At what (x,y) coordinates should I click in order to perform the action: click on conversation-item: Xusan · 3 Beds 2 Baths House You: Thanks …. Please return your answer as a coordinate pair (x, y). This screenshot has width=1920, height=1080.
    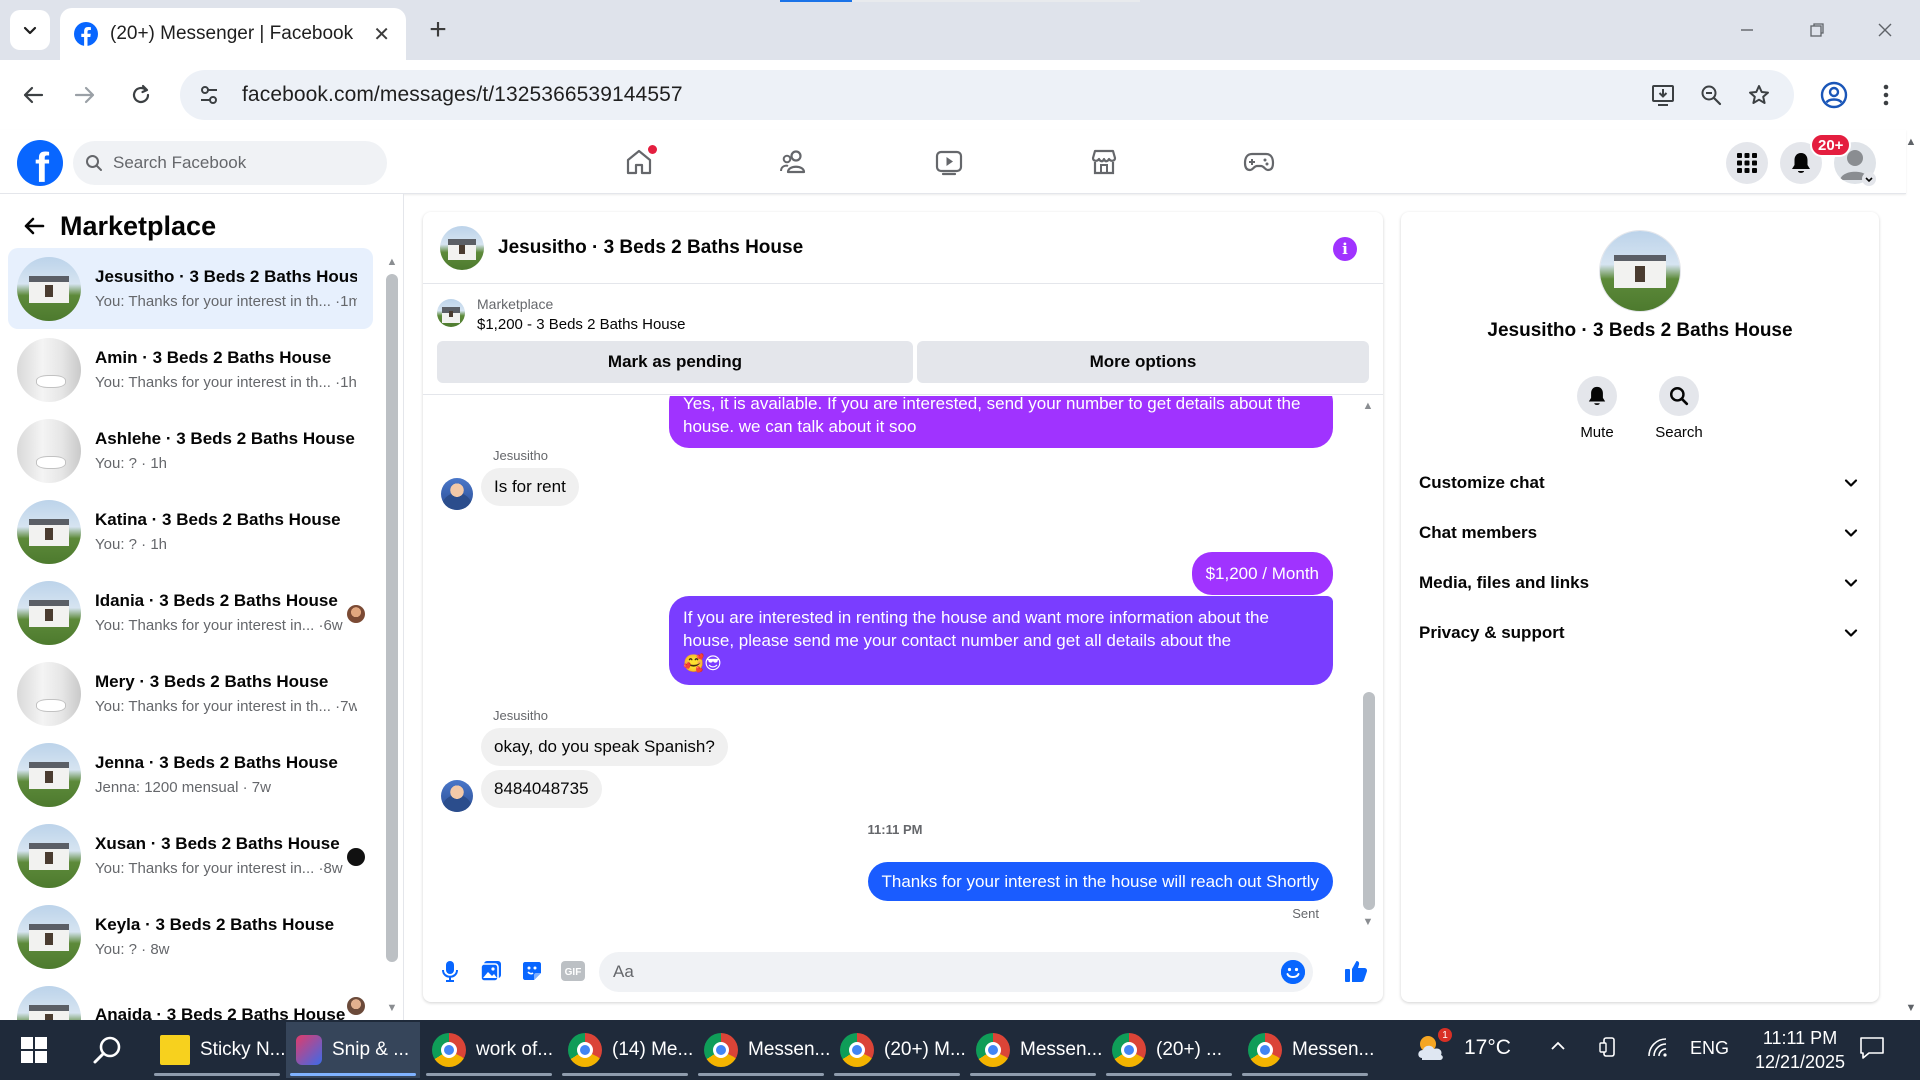
    Looking at the image, I should click on (190, 855).